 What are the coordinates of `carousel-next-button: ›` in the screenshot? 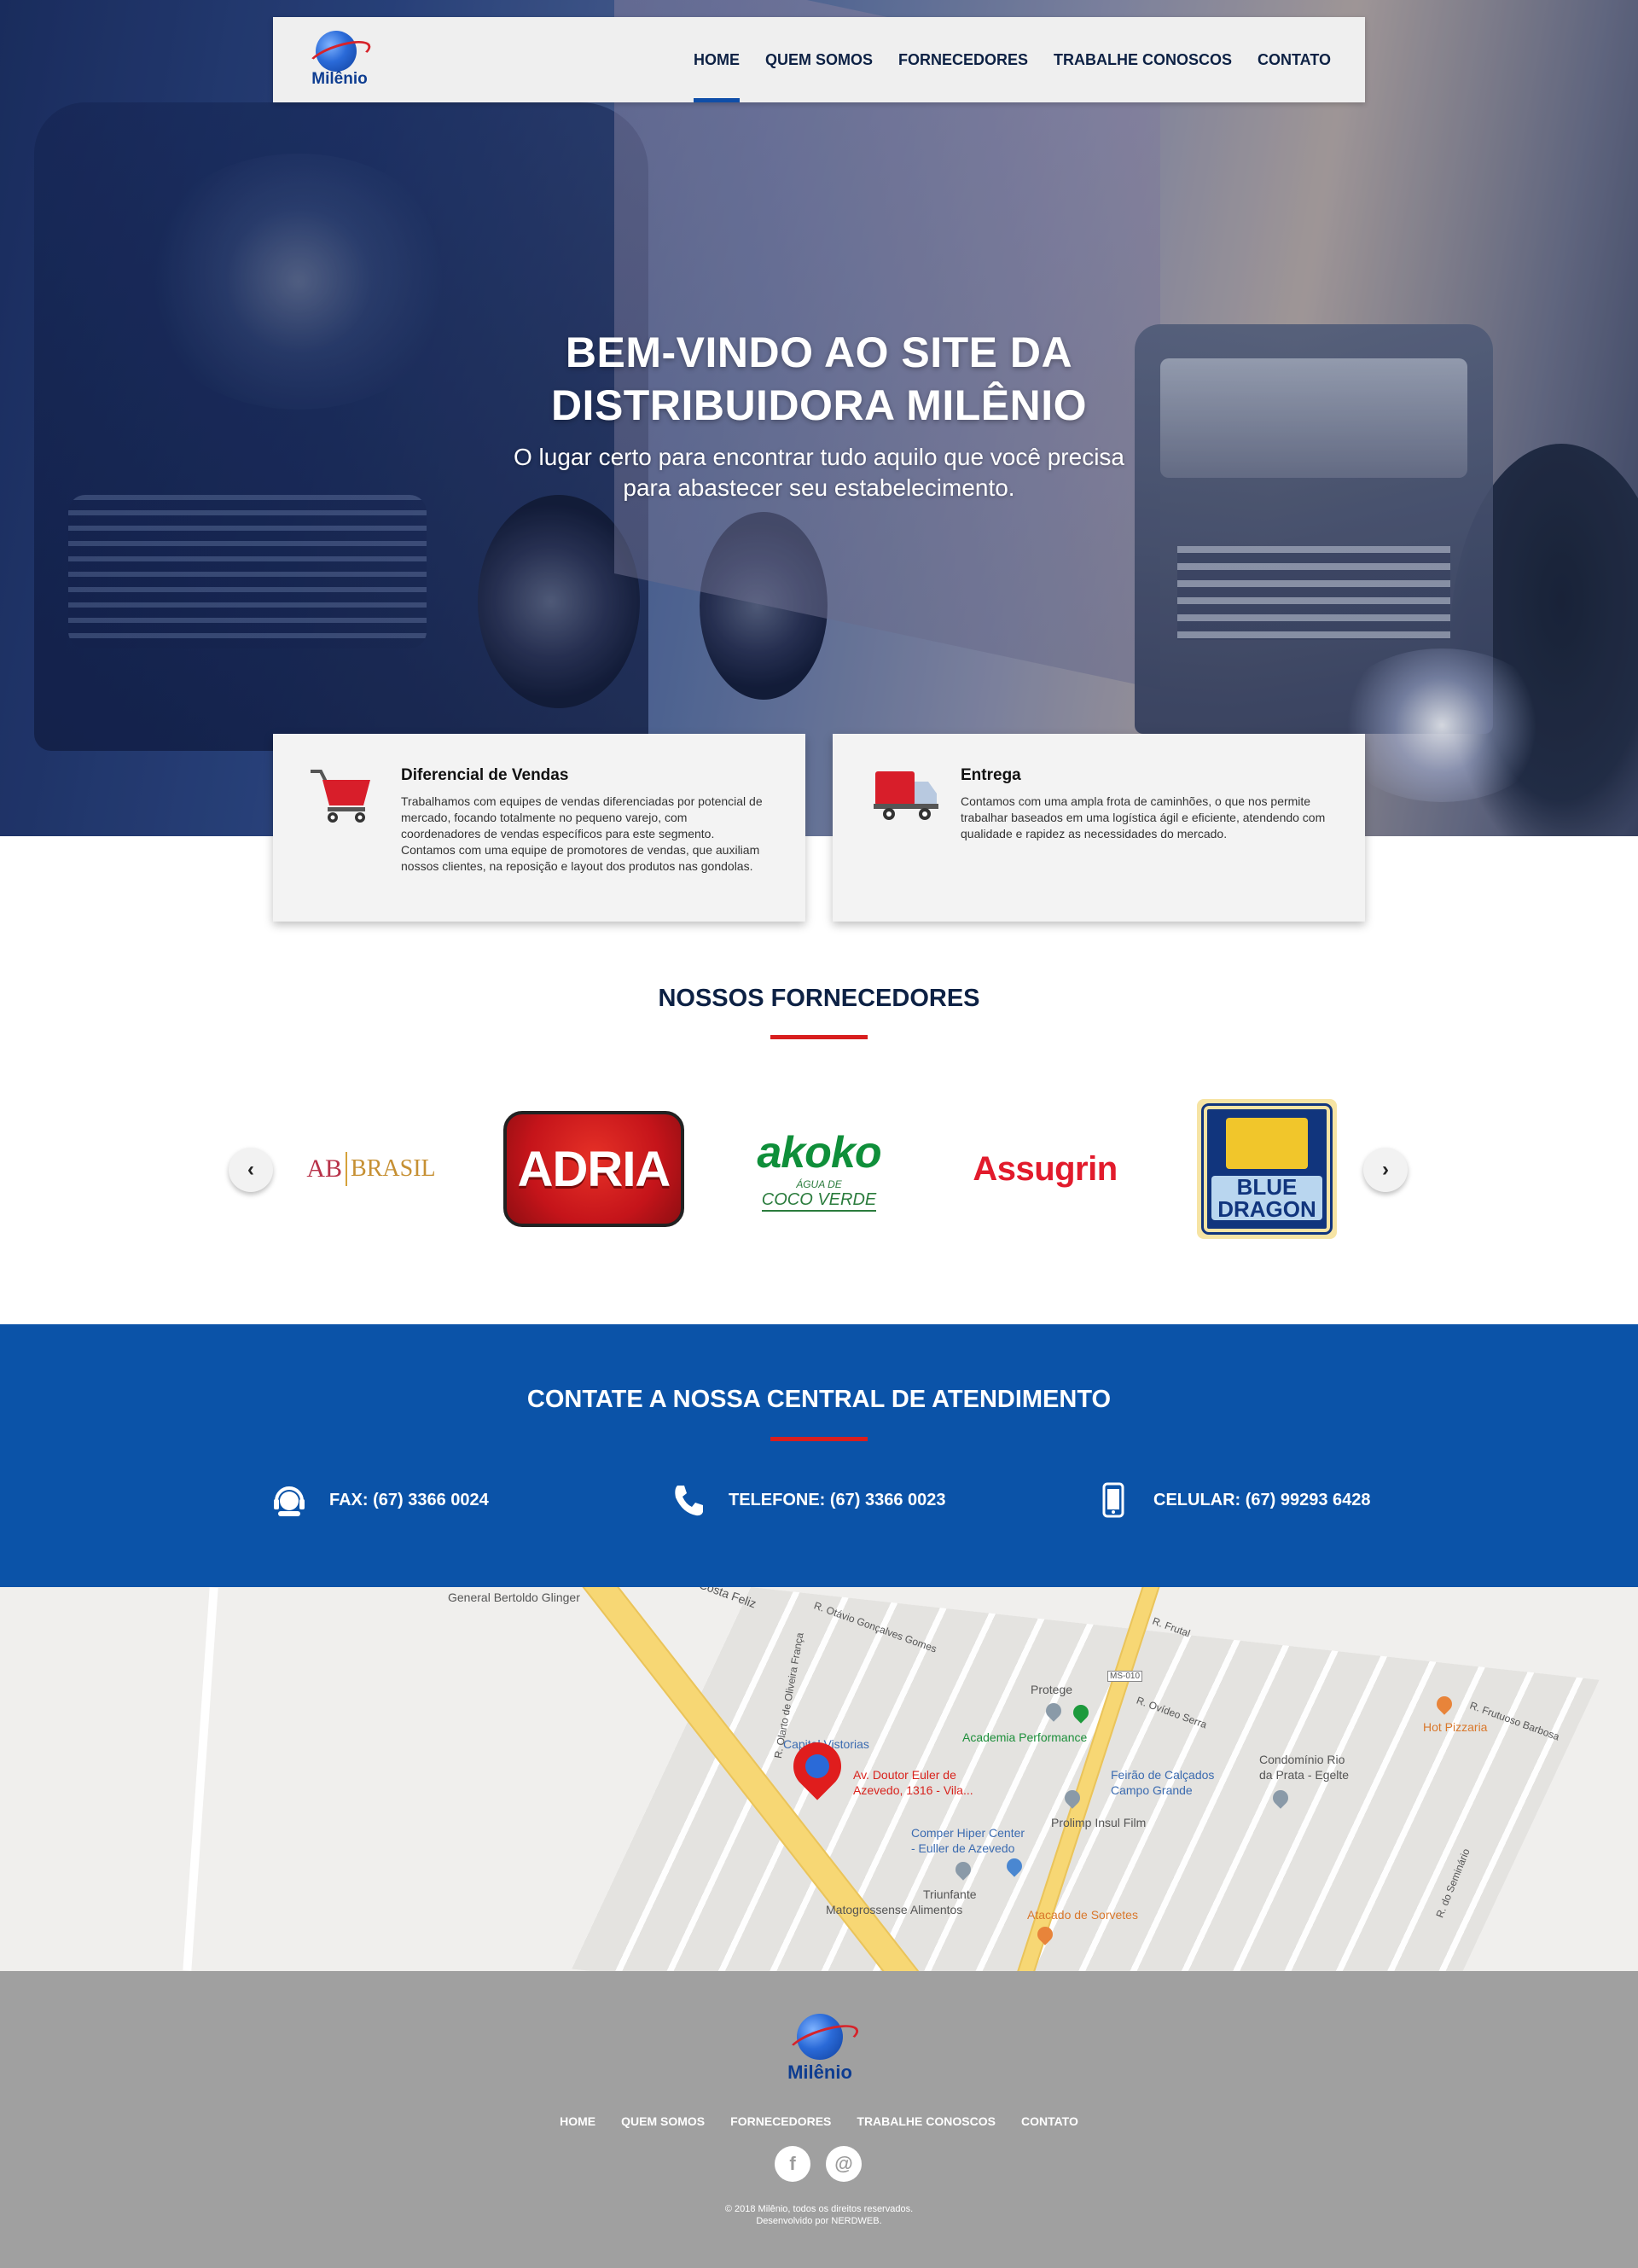 It's located at (1385, 1170).